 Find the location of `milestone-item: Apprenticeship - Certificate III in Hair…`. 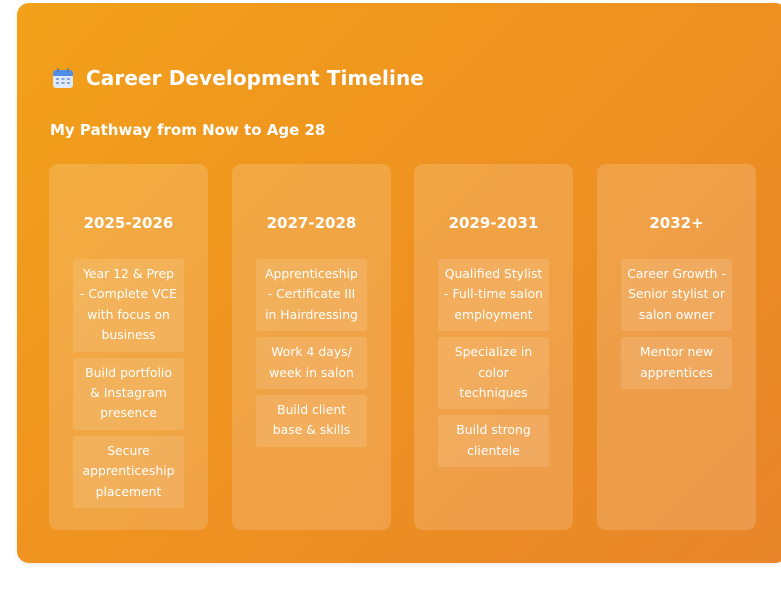

milestone-item: Apprenticeship - Certificate III in Hair… is located at coordinates (311, 295).